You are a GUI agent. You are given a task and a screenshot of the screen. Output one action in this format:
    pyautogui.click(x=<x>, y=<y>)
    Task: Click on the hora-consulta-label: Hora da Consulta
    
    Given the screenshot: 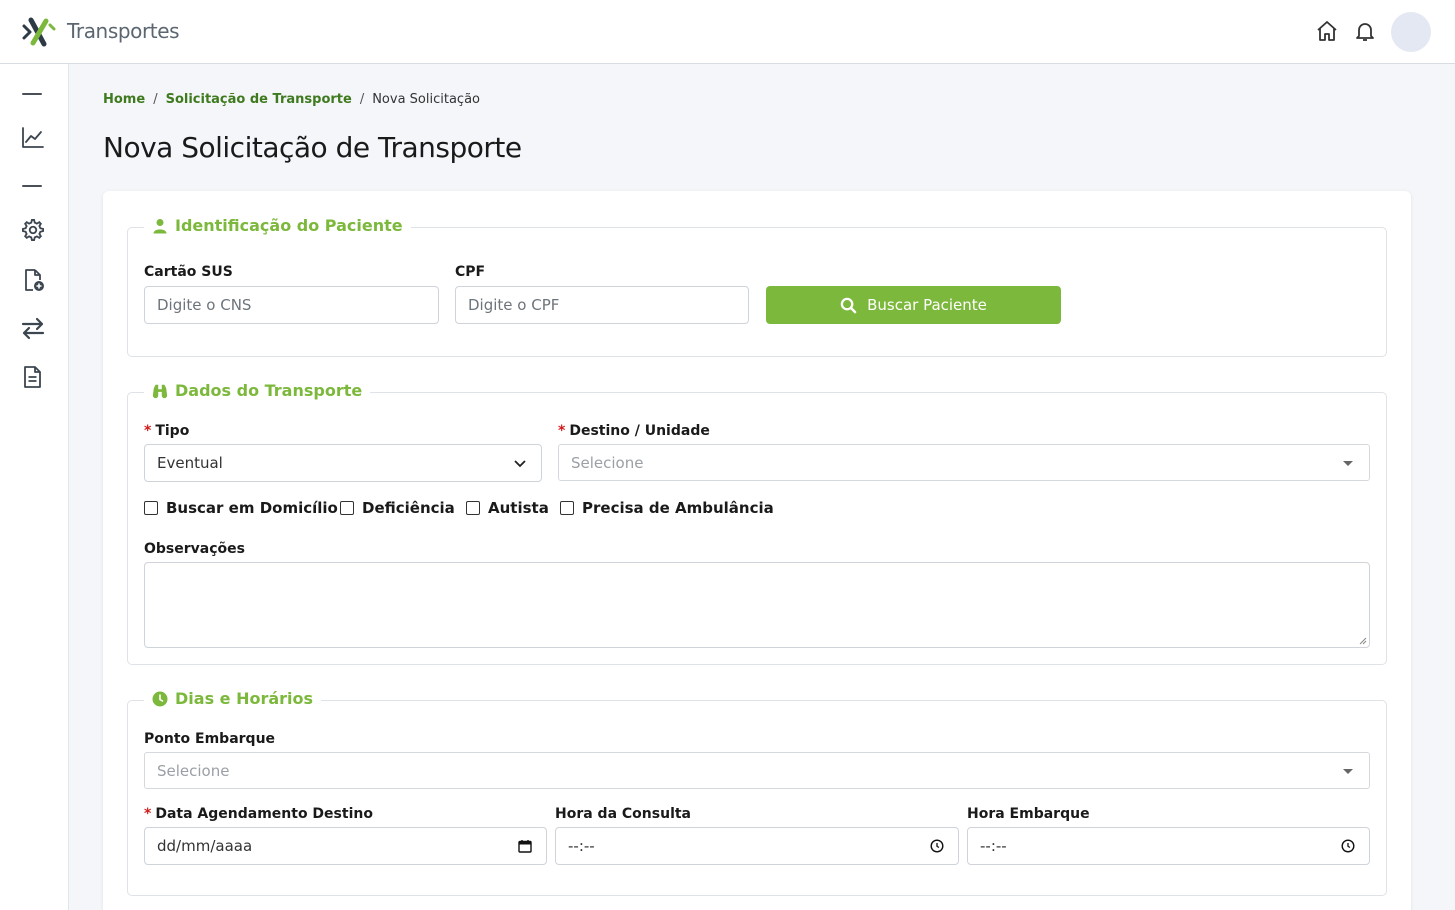 What is the action you would take?
    pyautogui.click(x=623, y=814)
    